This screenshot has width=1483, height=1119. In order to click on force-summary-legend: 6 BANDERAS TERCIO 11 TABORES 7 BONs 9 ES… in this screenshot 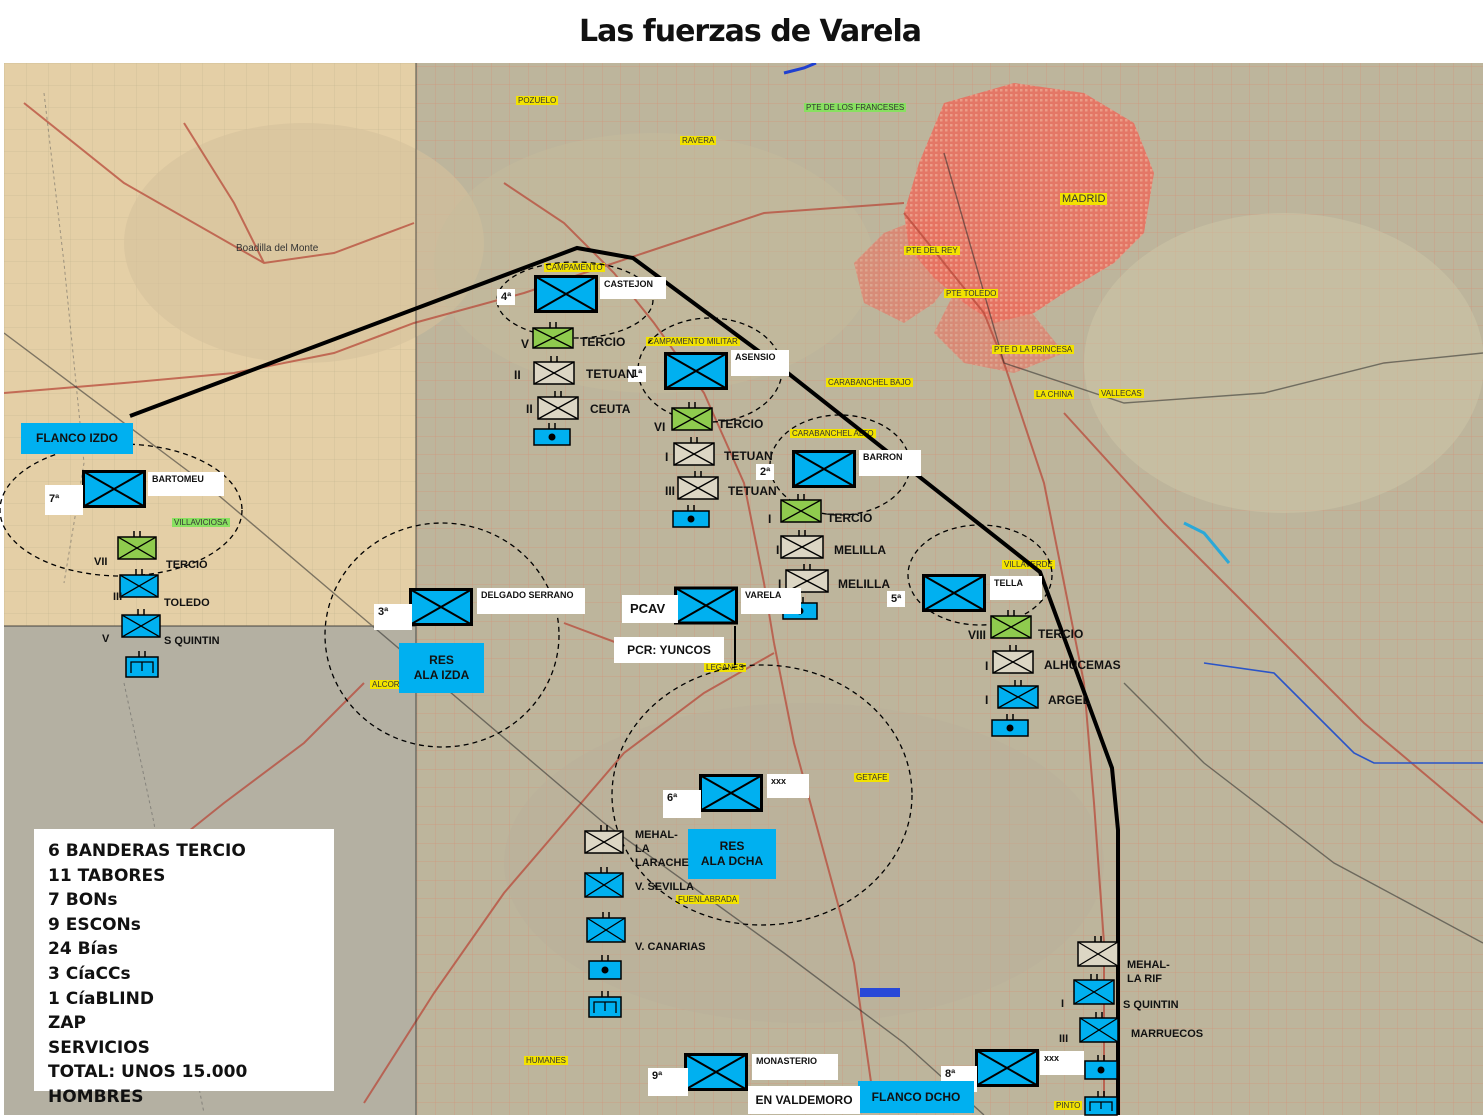, I will do `click(184, 968)`.